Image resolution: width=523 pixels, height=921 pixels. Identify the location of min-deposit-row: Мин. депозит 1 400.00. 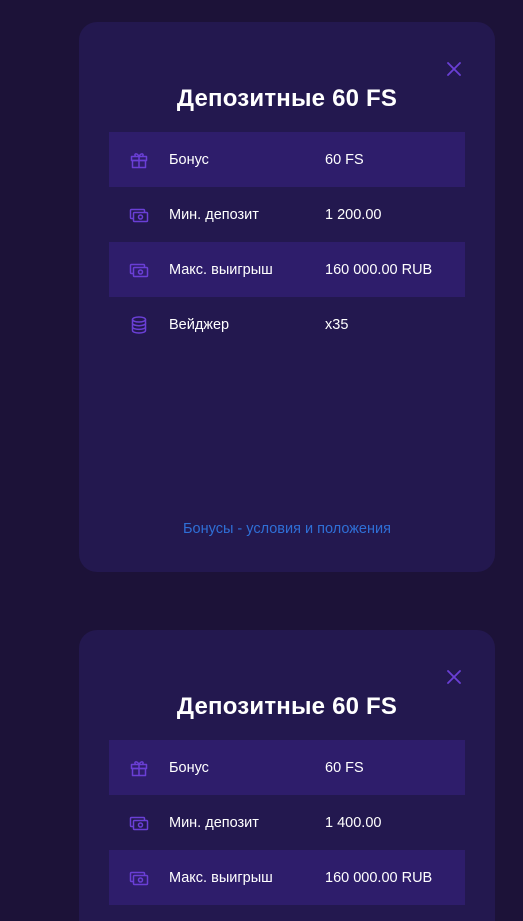
(287, 822).